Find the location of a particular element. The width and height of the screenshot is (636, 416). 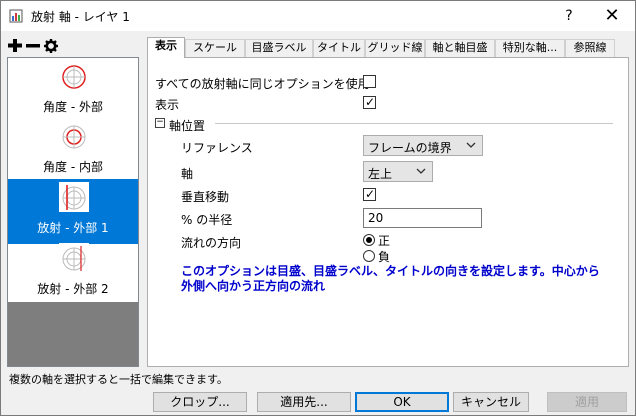

vertical-move-checkbox: ✓ is located at coordinates (369, 194).